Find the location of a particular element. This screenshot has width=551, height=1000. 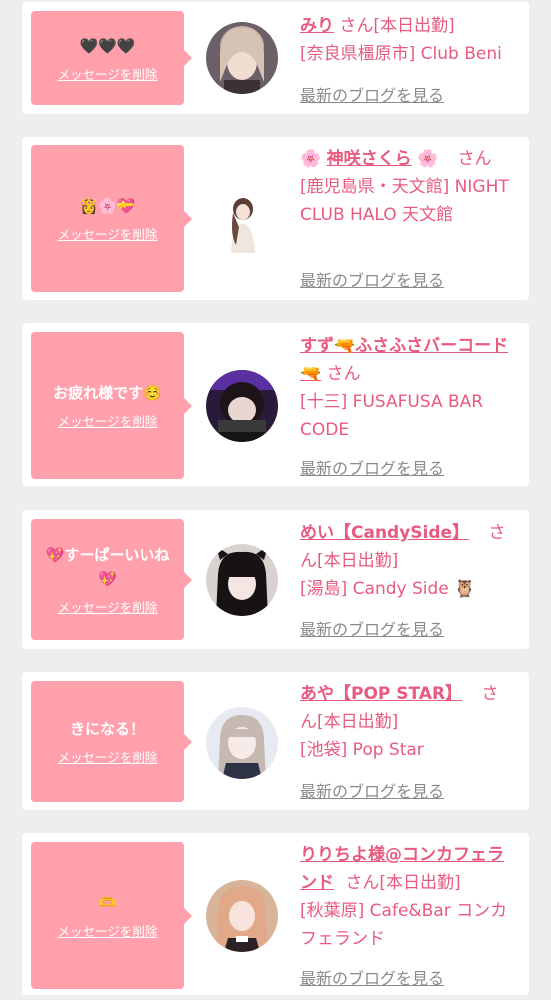

cast-name-link: めい【CandySide】 is located at coordinates (384, 533).